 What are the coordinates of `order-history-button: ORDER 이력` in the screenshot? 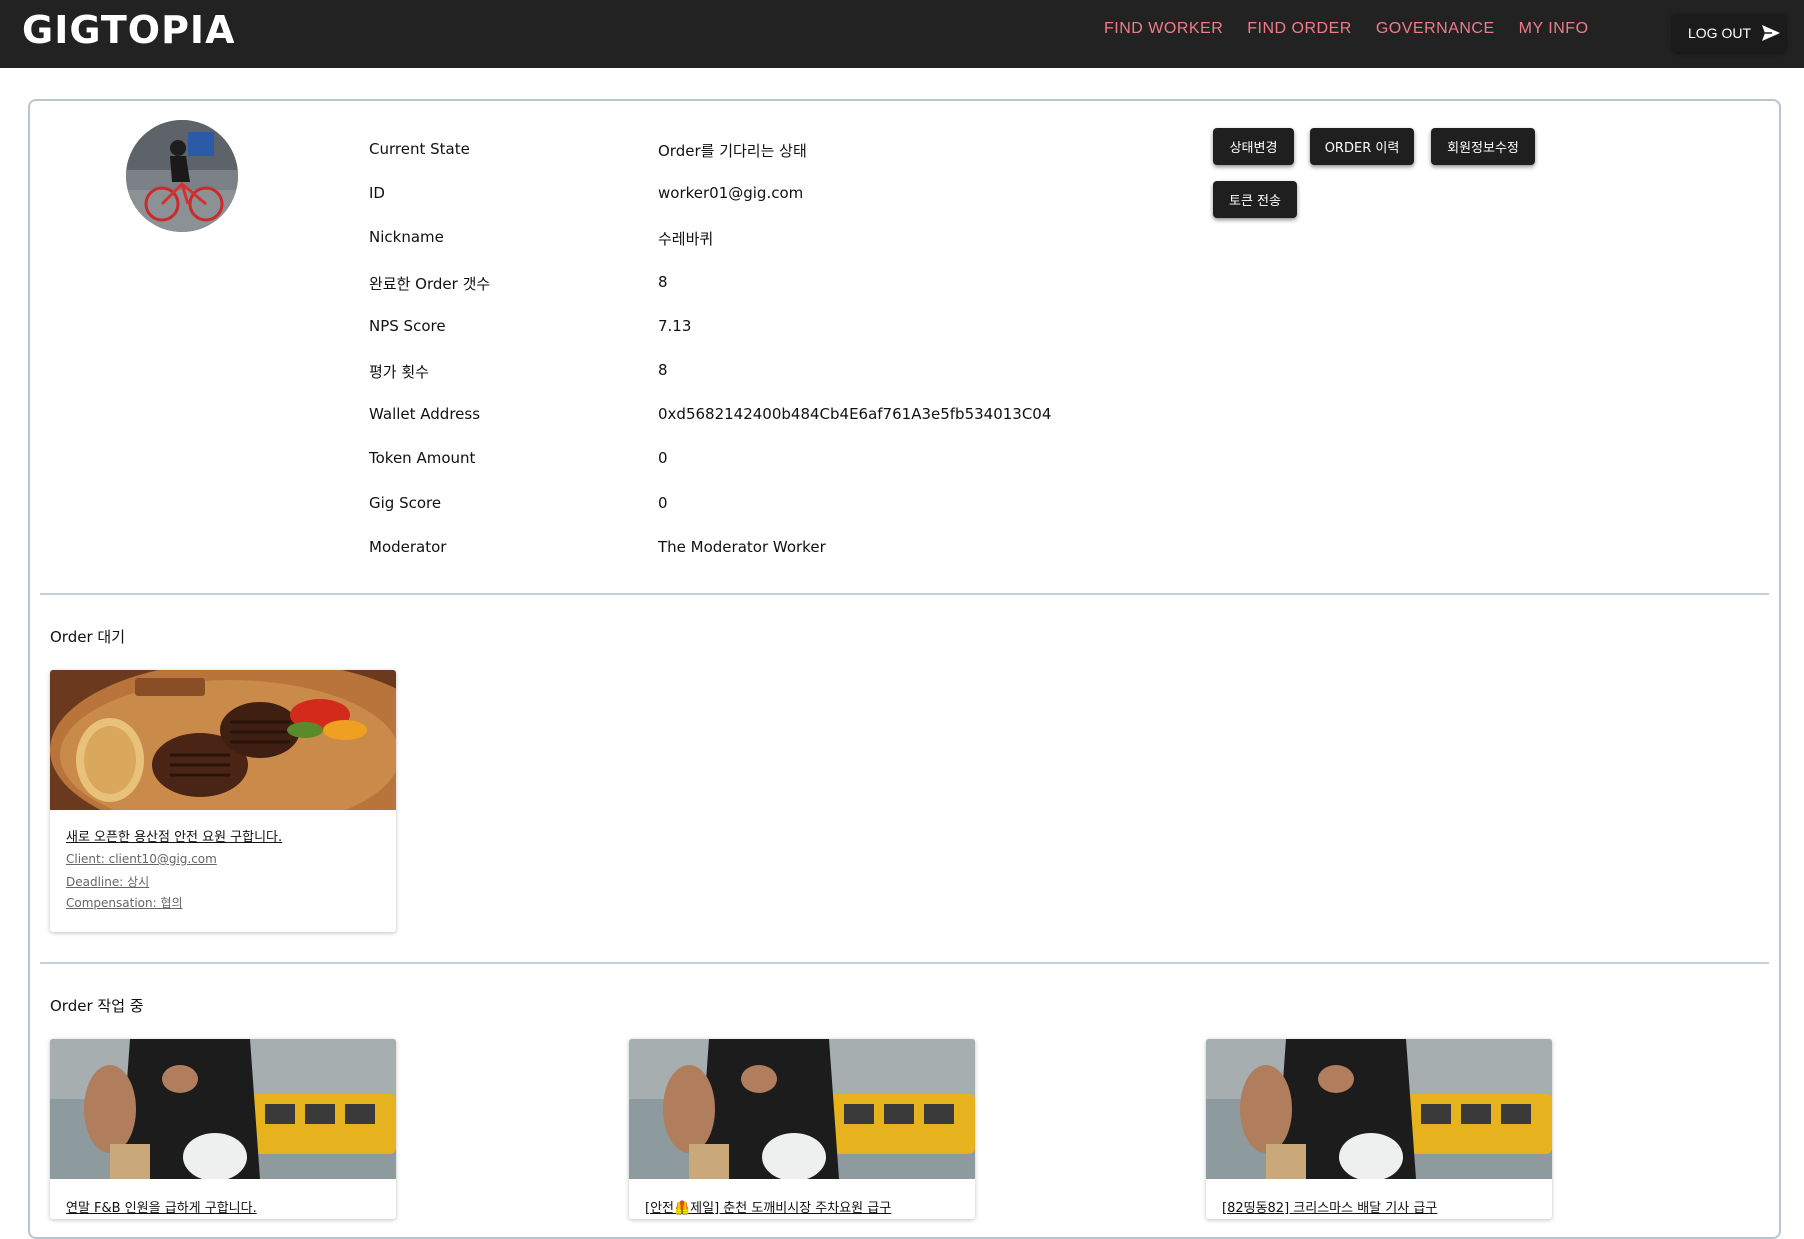 It's located at (1362, 146).